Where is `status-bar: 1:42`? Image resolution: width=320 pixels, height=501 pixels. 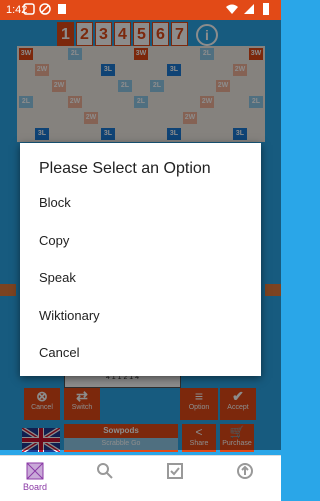 status-bar: 1:42 is located at coordinates (140, 10).